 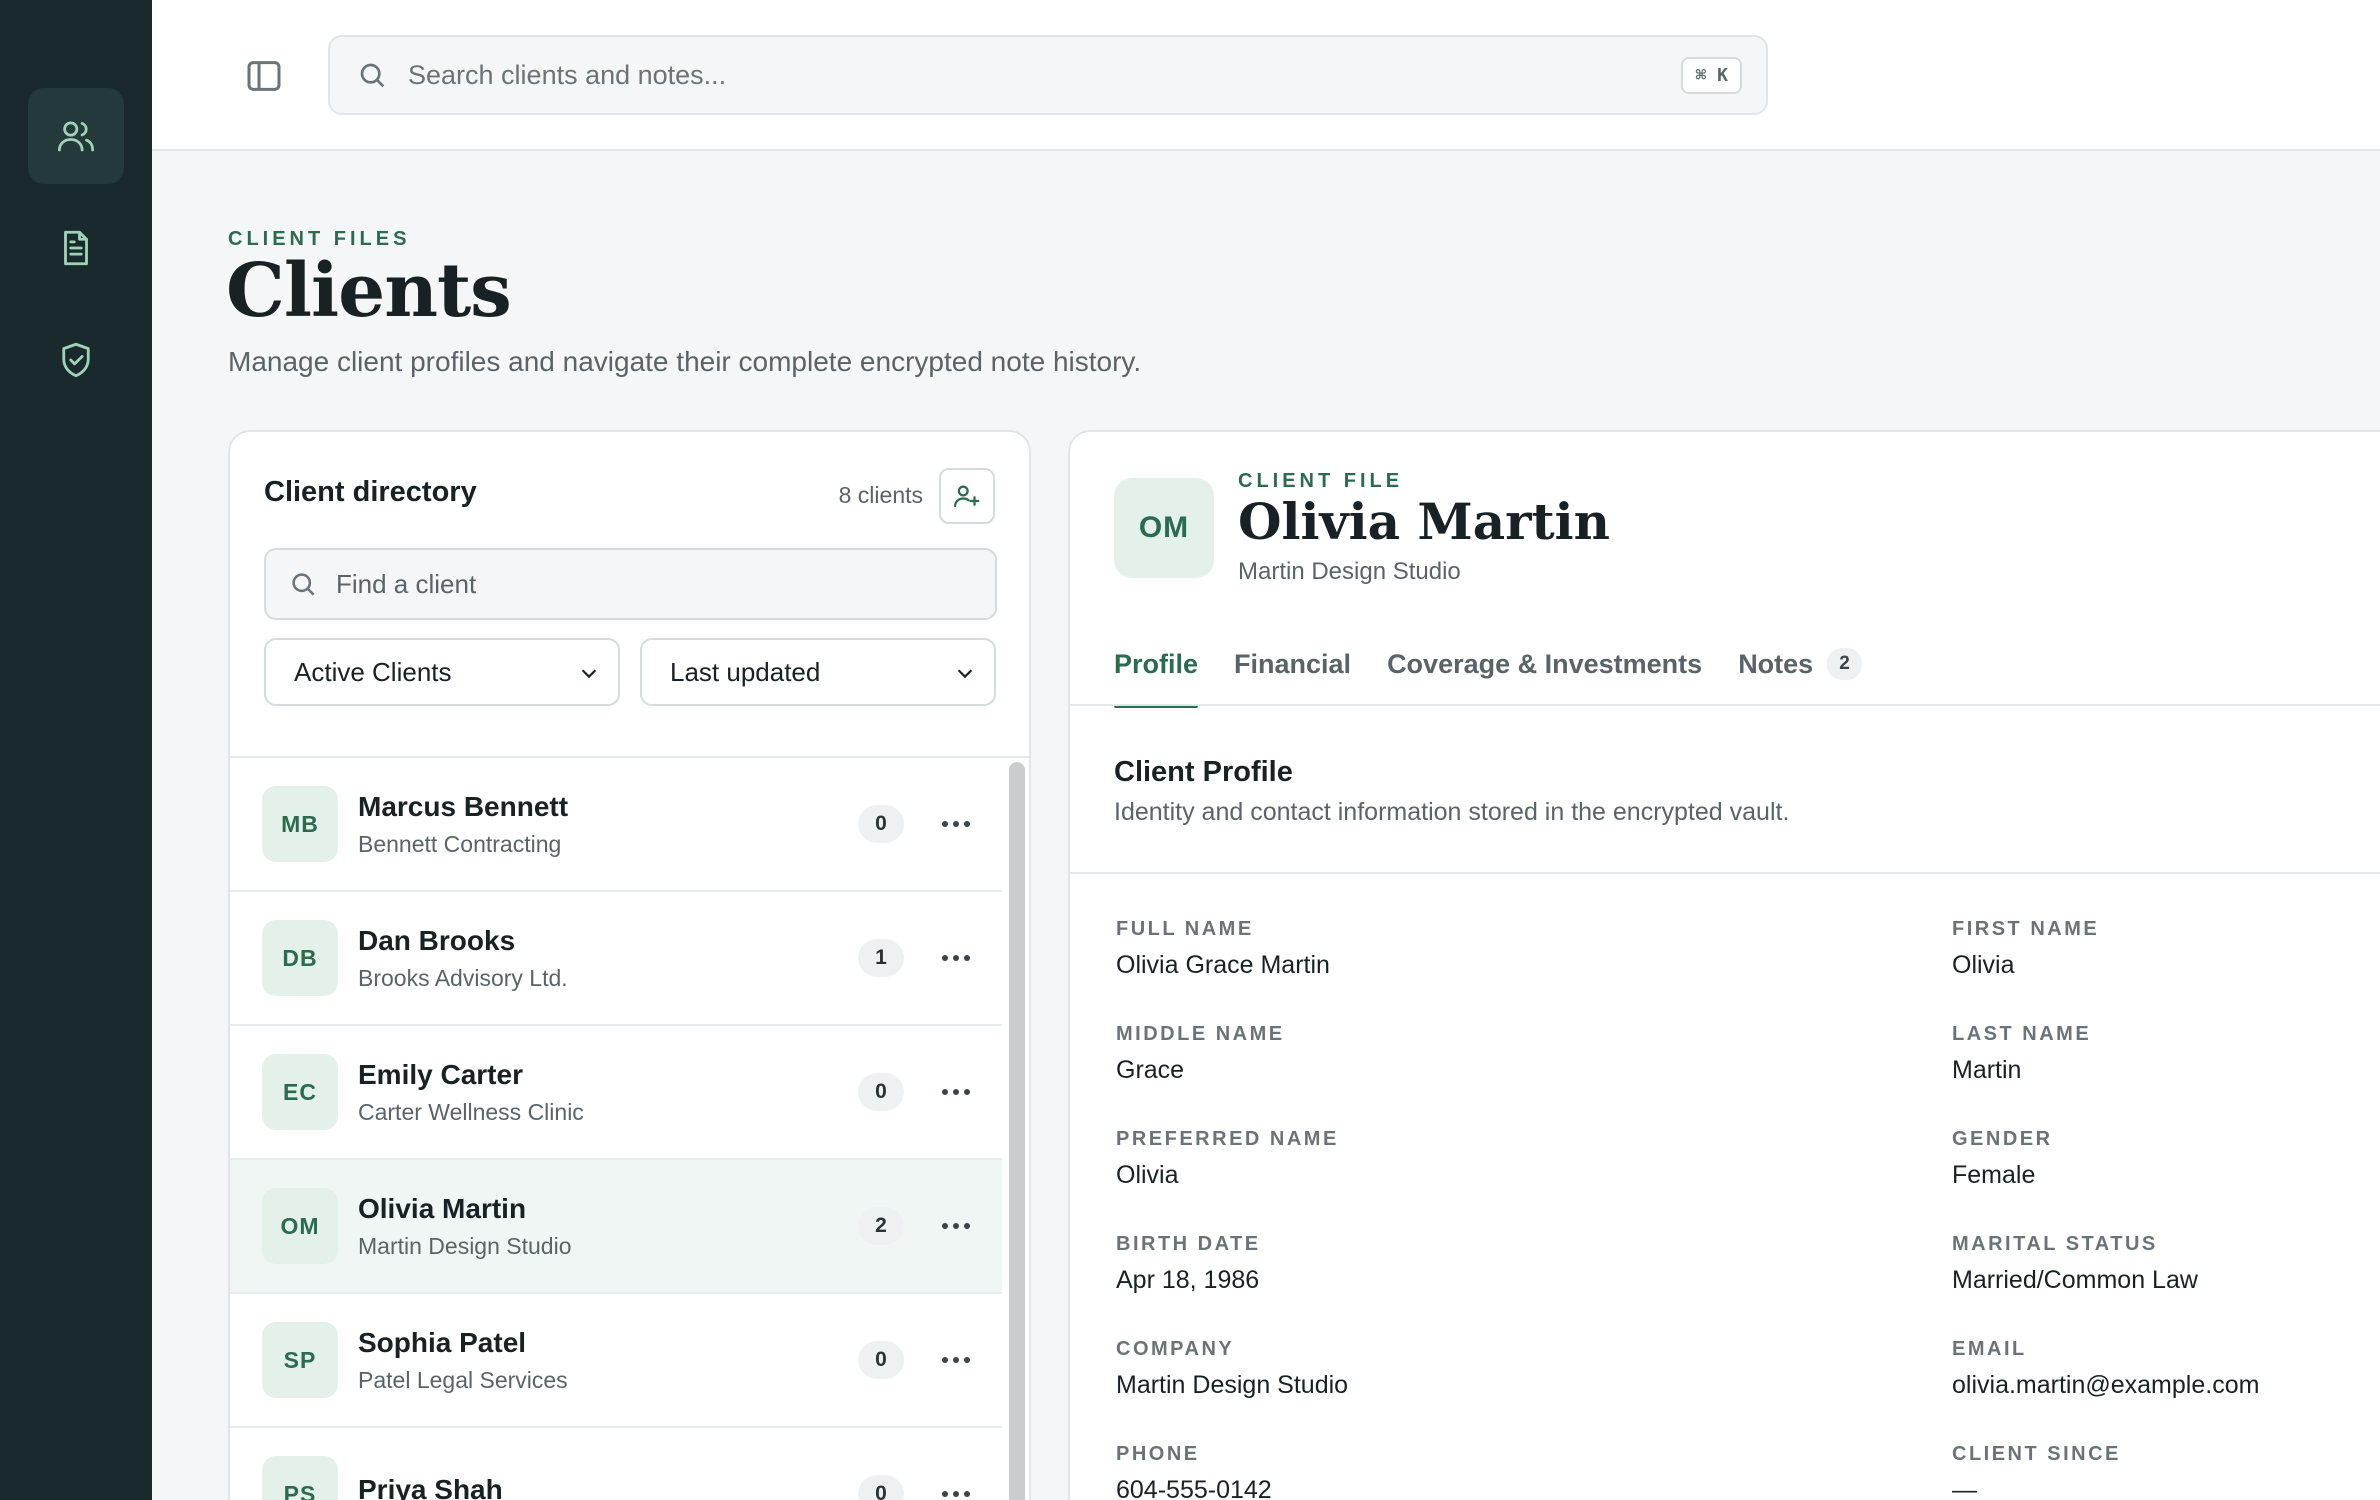 I want to click on field-value: Married/Common Law, so click(x=2075, y=1280).